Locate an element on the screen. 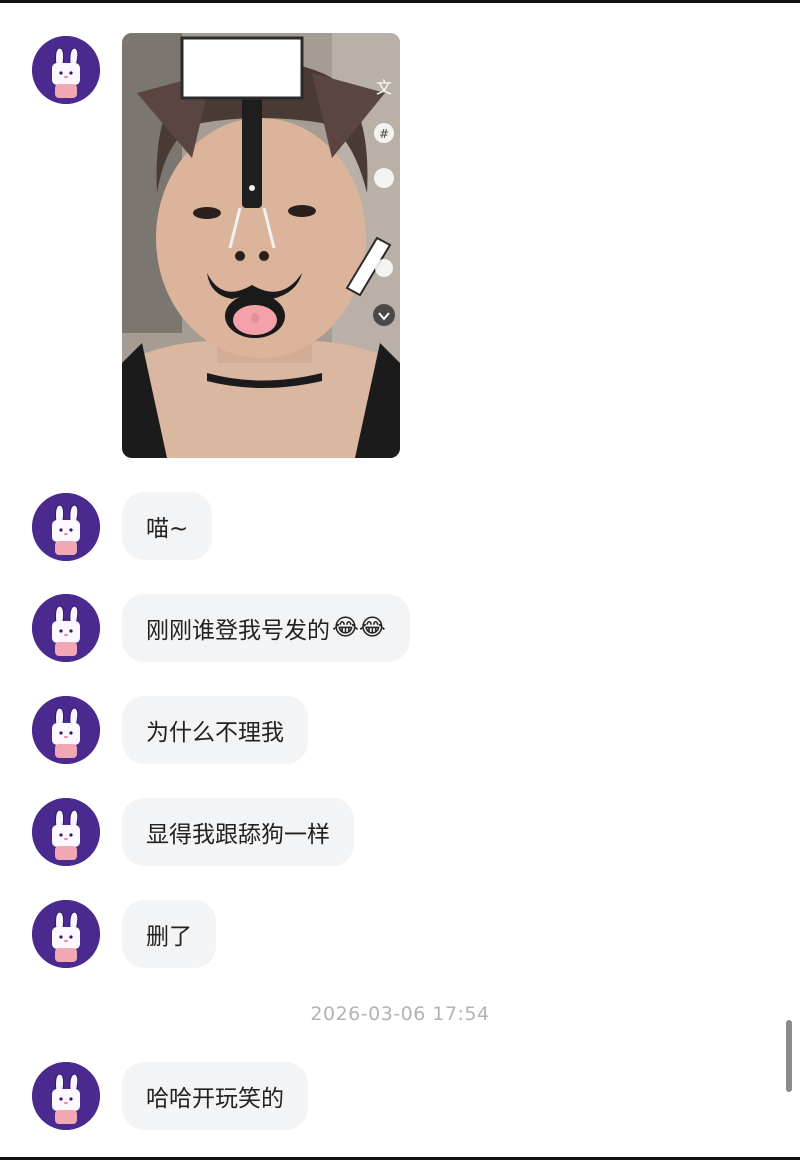 This screenshot has width=800, height=1160. message-text: 刚刚谁登我号发的 is located at coordinates (238, 631).